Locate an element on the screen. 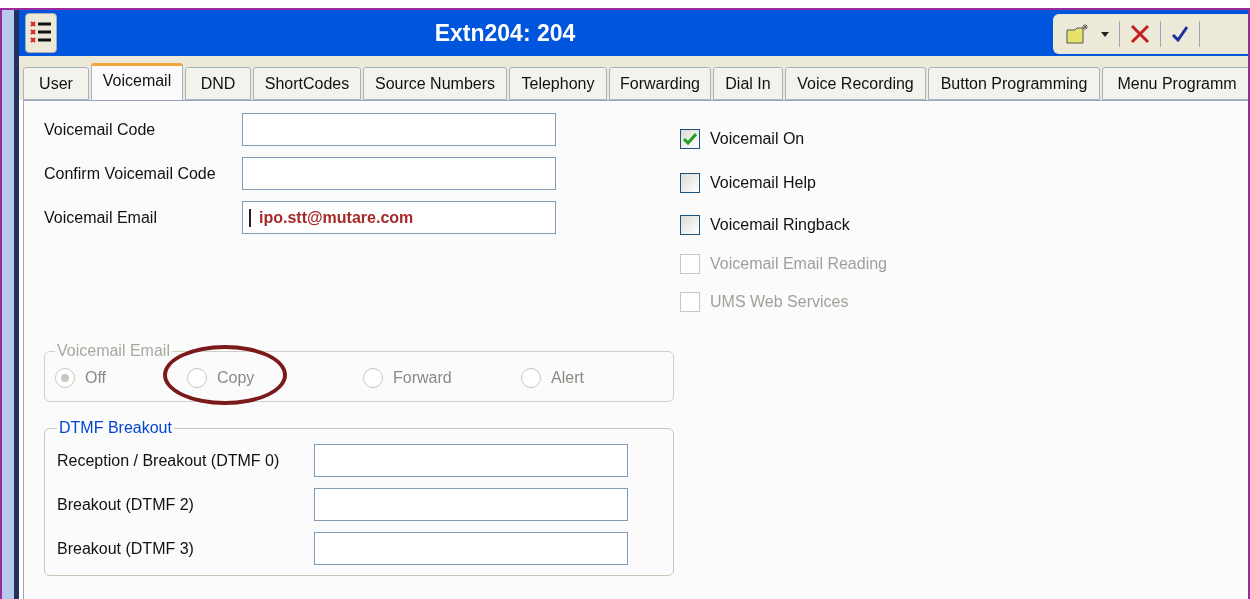 The width and height of the screenshot is (1250, 599). radio-label: Copy is located at coordinates (236, 378).